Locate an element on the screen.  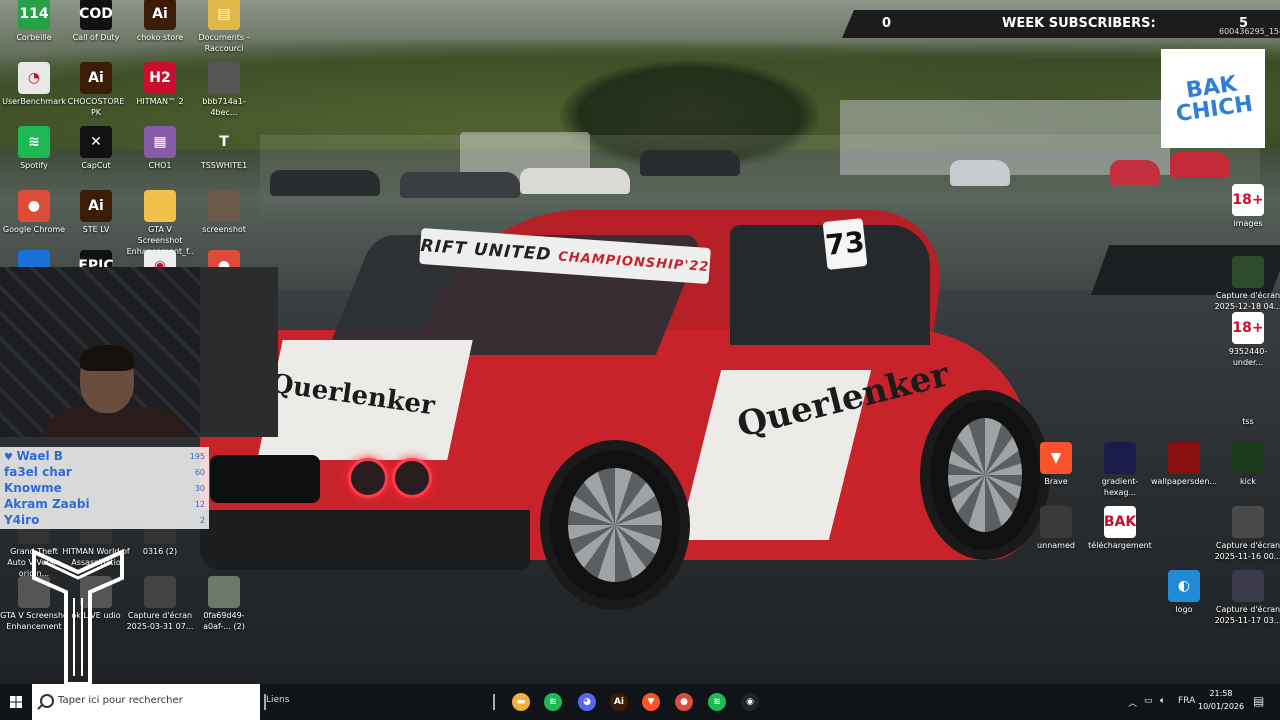
desktop-icon: ▤ Documents - Raccourci is located at coordinates (224, 27).